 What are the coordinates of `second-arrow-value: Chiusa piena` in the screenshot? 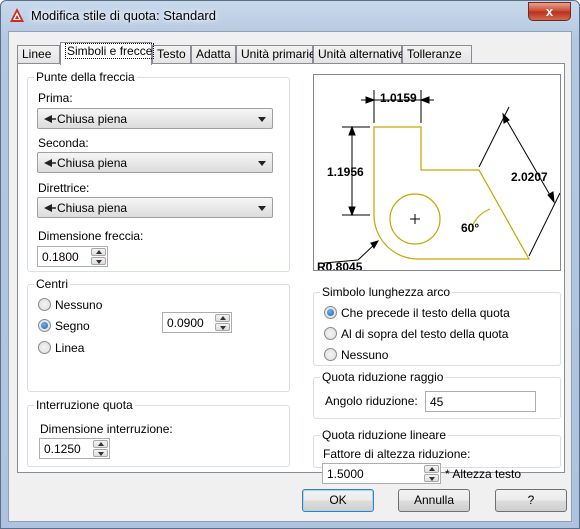 It's located at (92, 163).